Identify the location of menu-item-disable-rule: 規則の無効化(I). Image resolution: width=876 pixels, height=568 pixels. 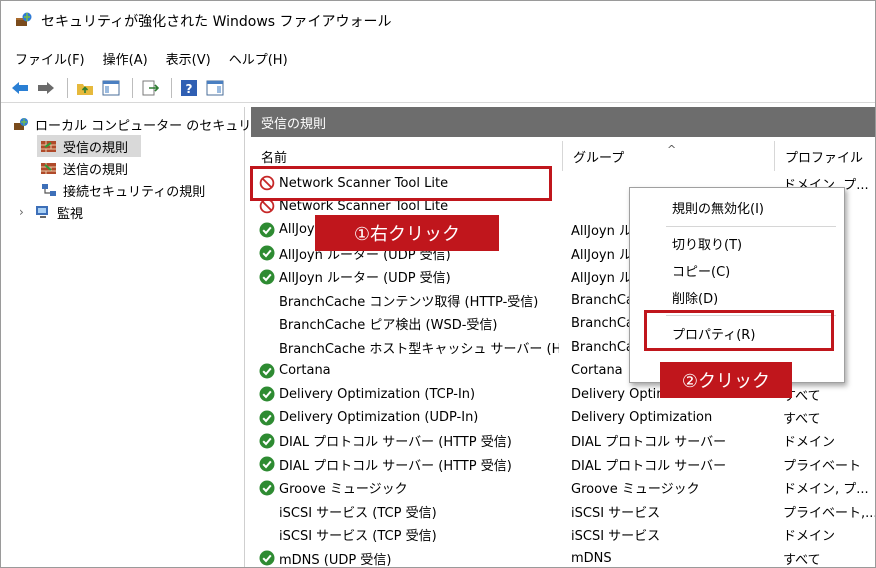
(737, 207).